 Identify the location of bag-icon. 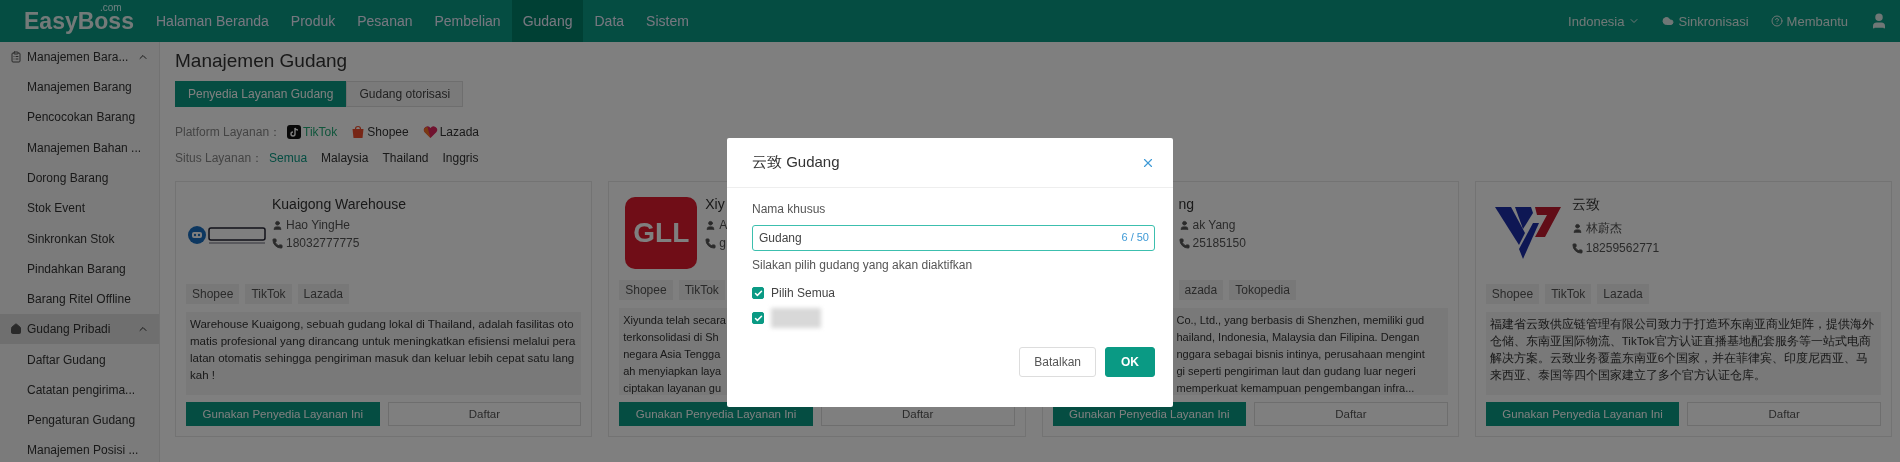
(358, 132).